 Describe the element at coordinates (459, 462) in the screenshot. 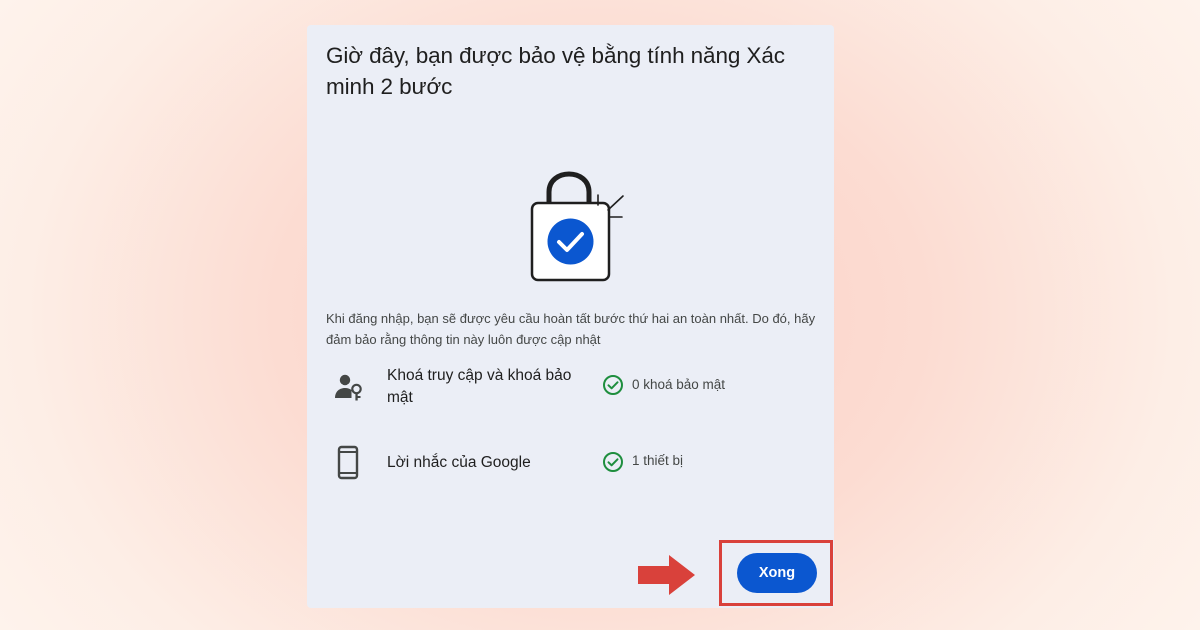

I see `method-label: Lời nhắc của Google` at that location.